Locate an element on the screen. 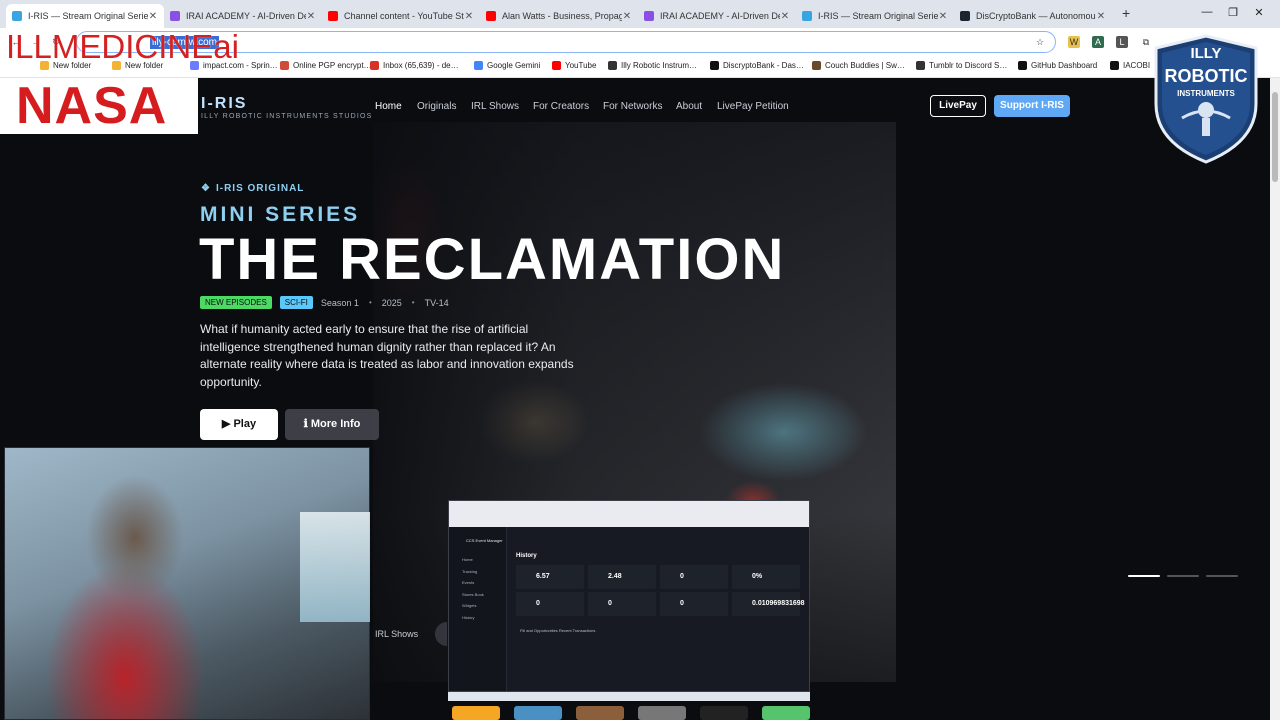 The width and height of the screenshot is (1280, 720). year-label: 2025 is located at coordinates (391, 302).